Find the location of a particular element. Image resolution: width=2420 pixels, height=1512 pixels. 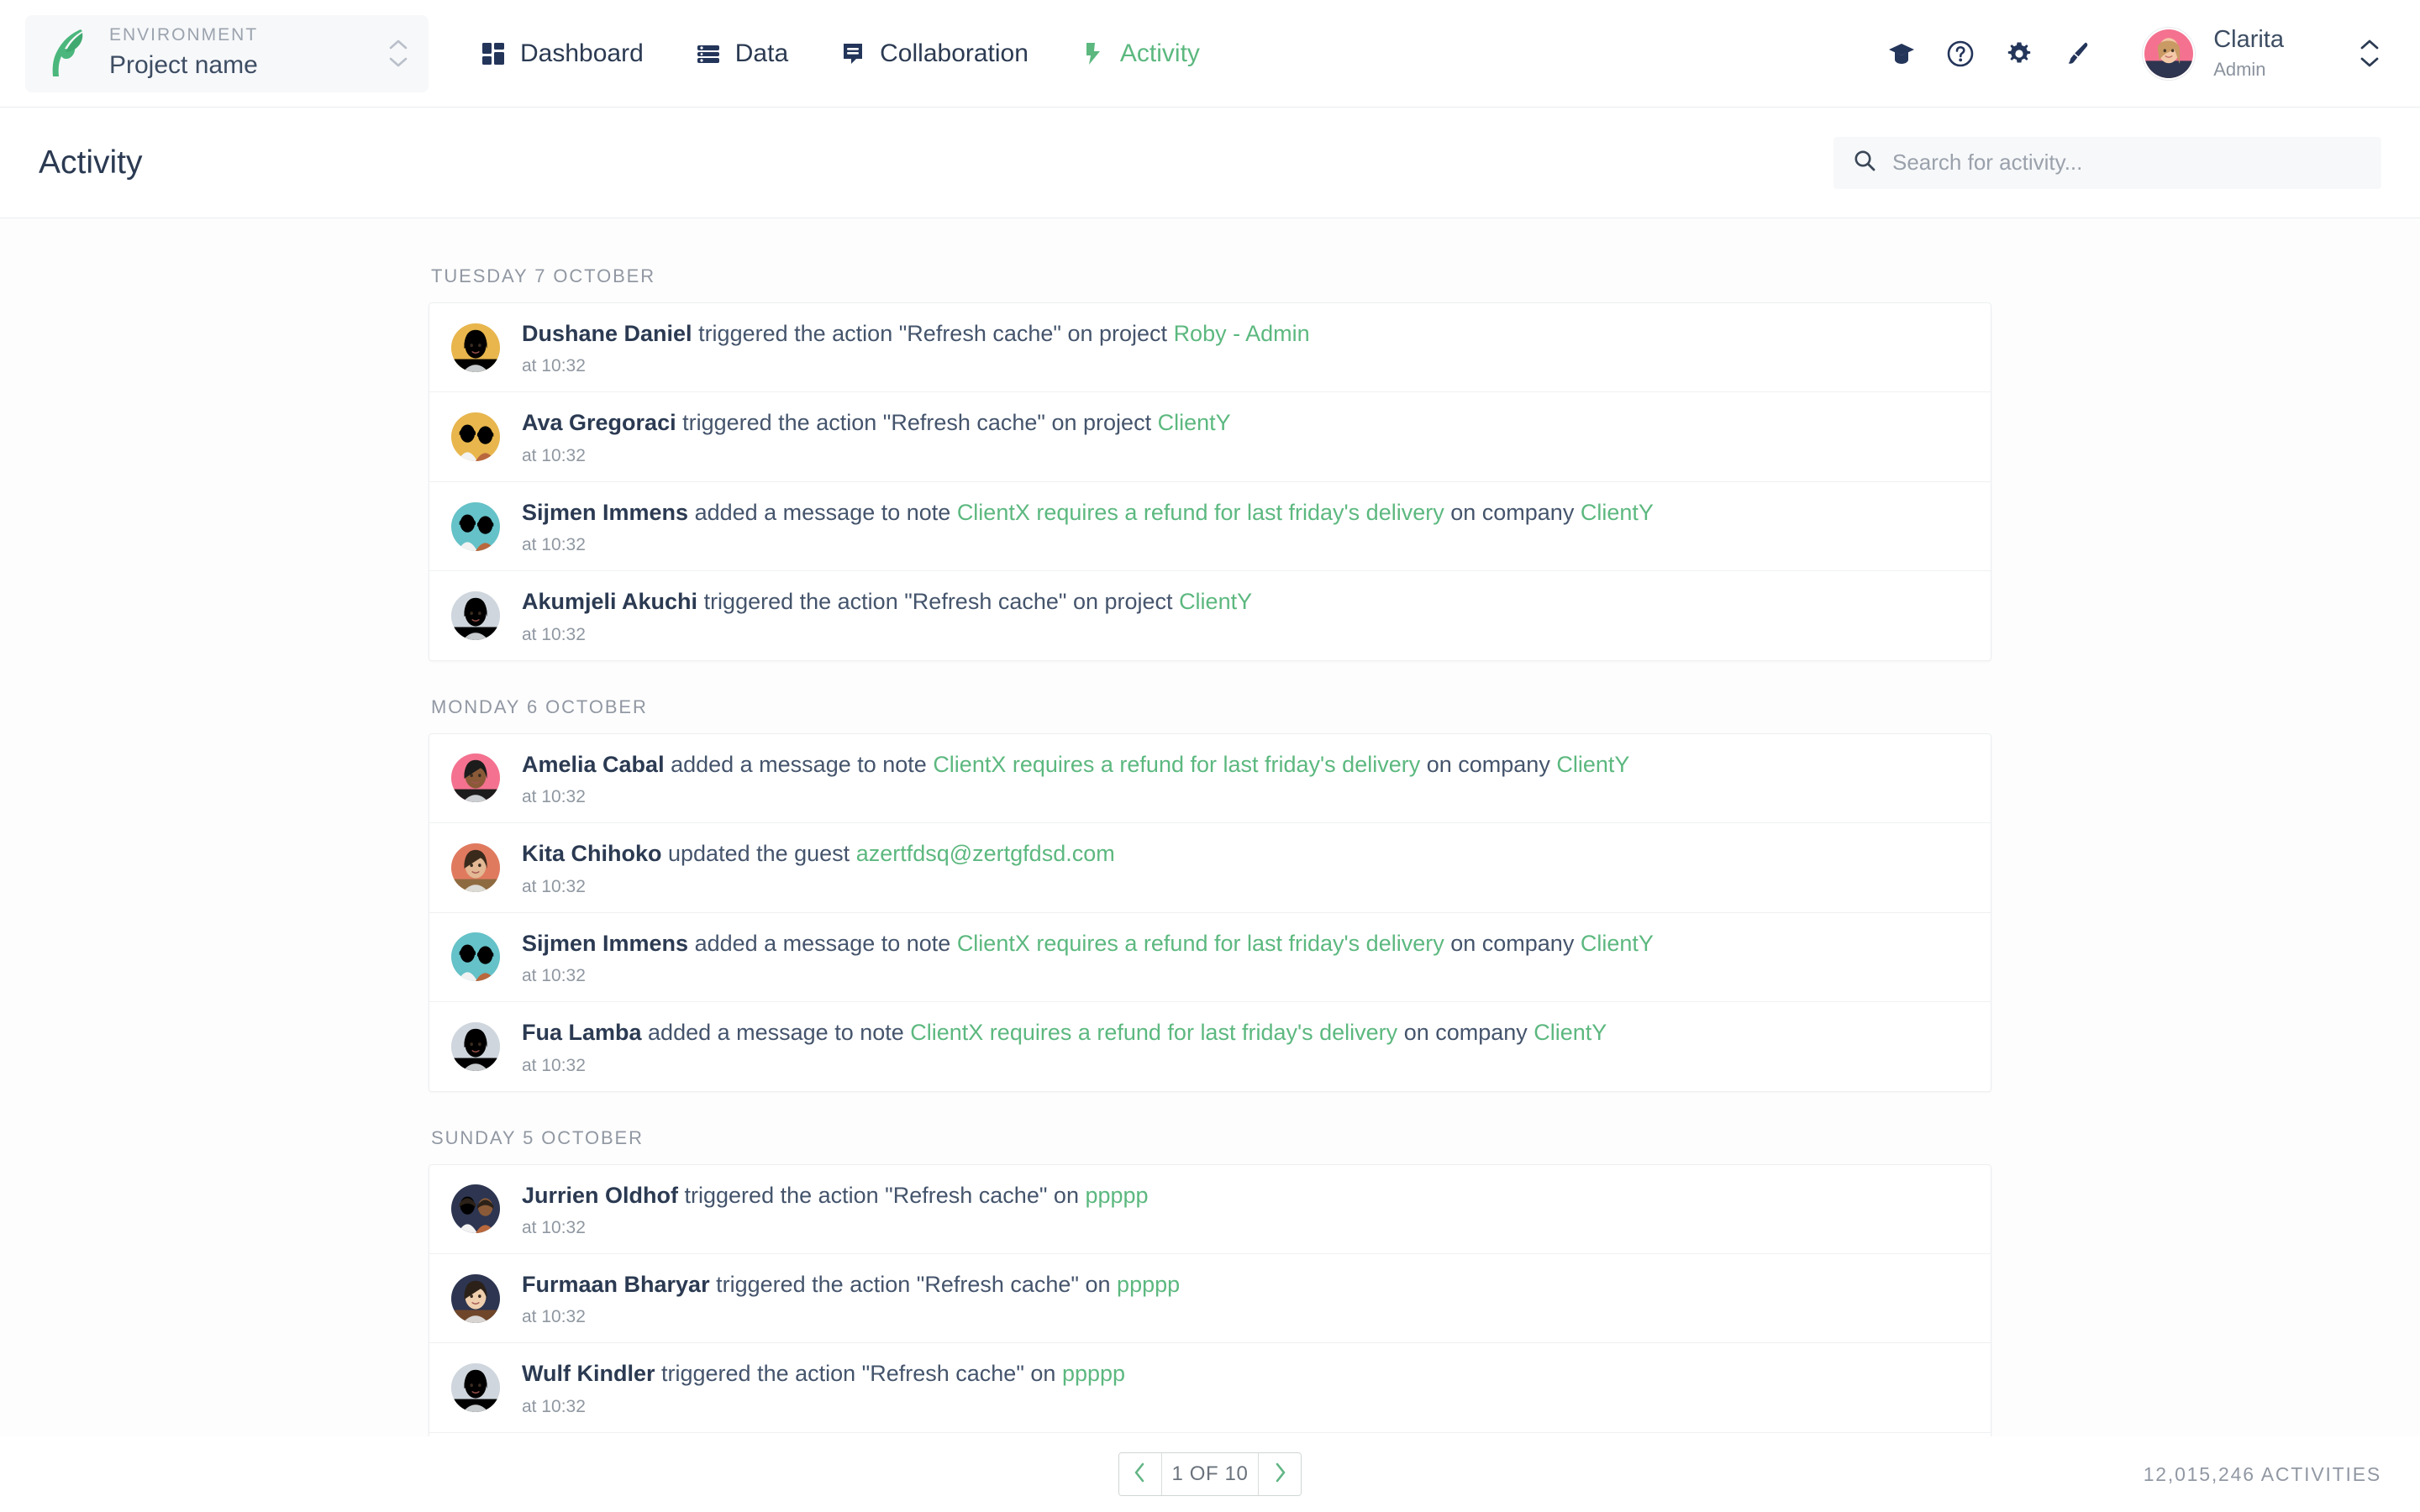

activity-text-fragment: updated the guest is located at coordinates (758, 854).